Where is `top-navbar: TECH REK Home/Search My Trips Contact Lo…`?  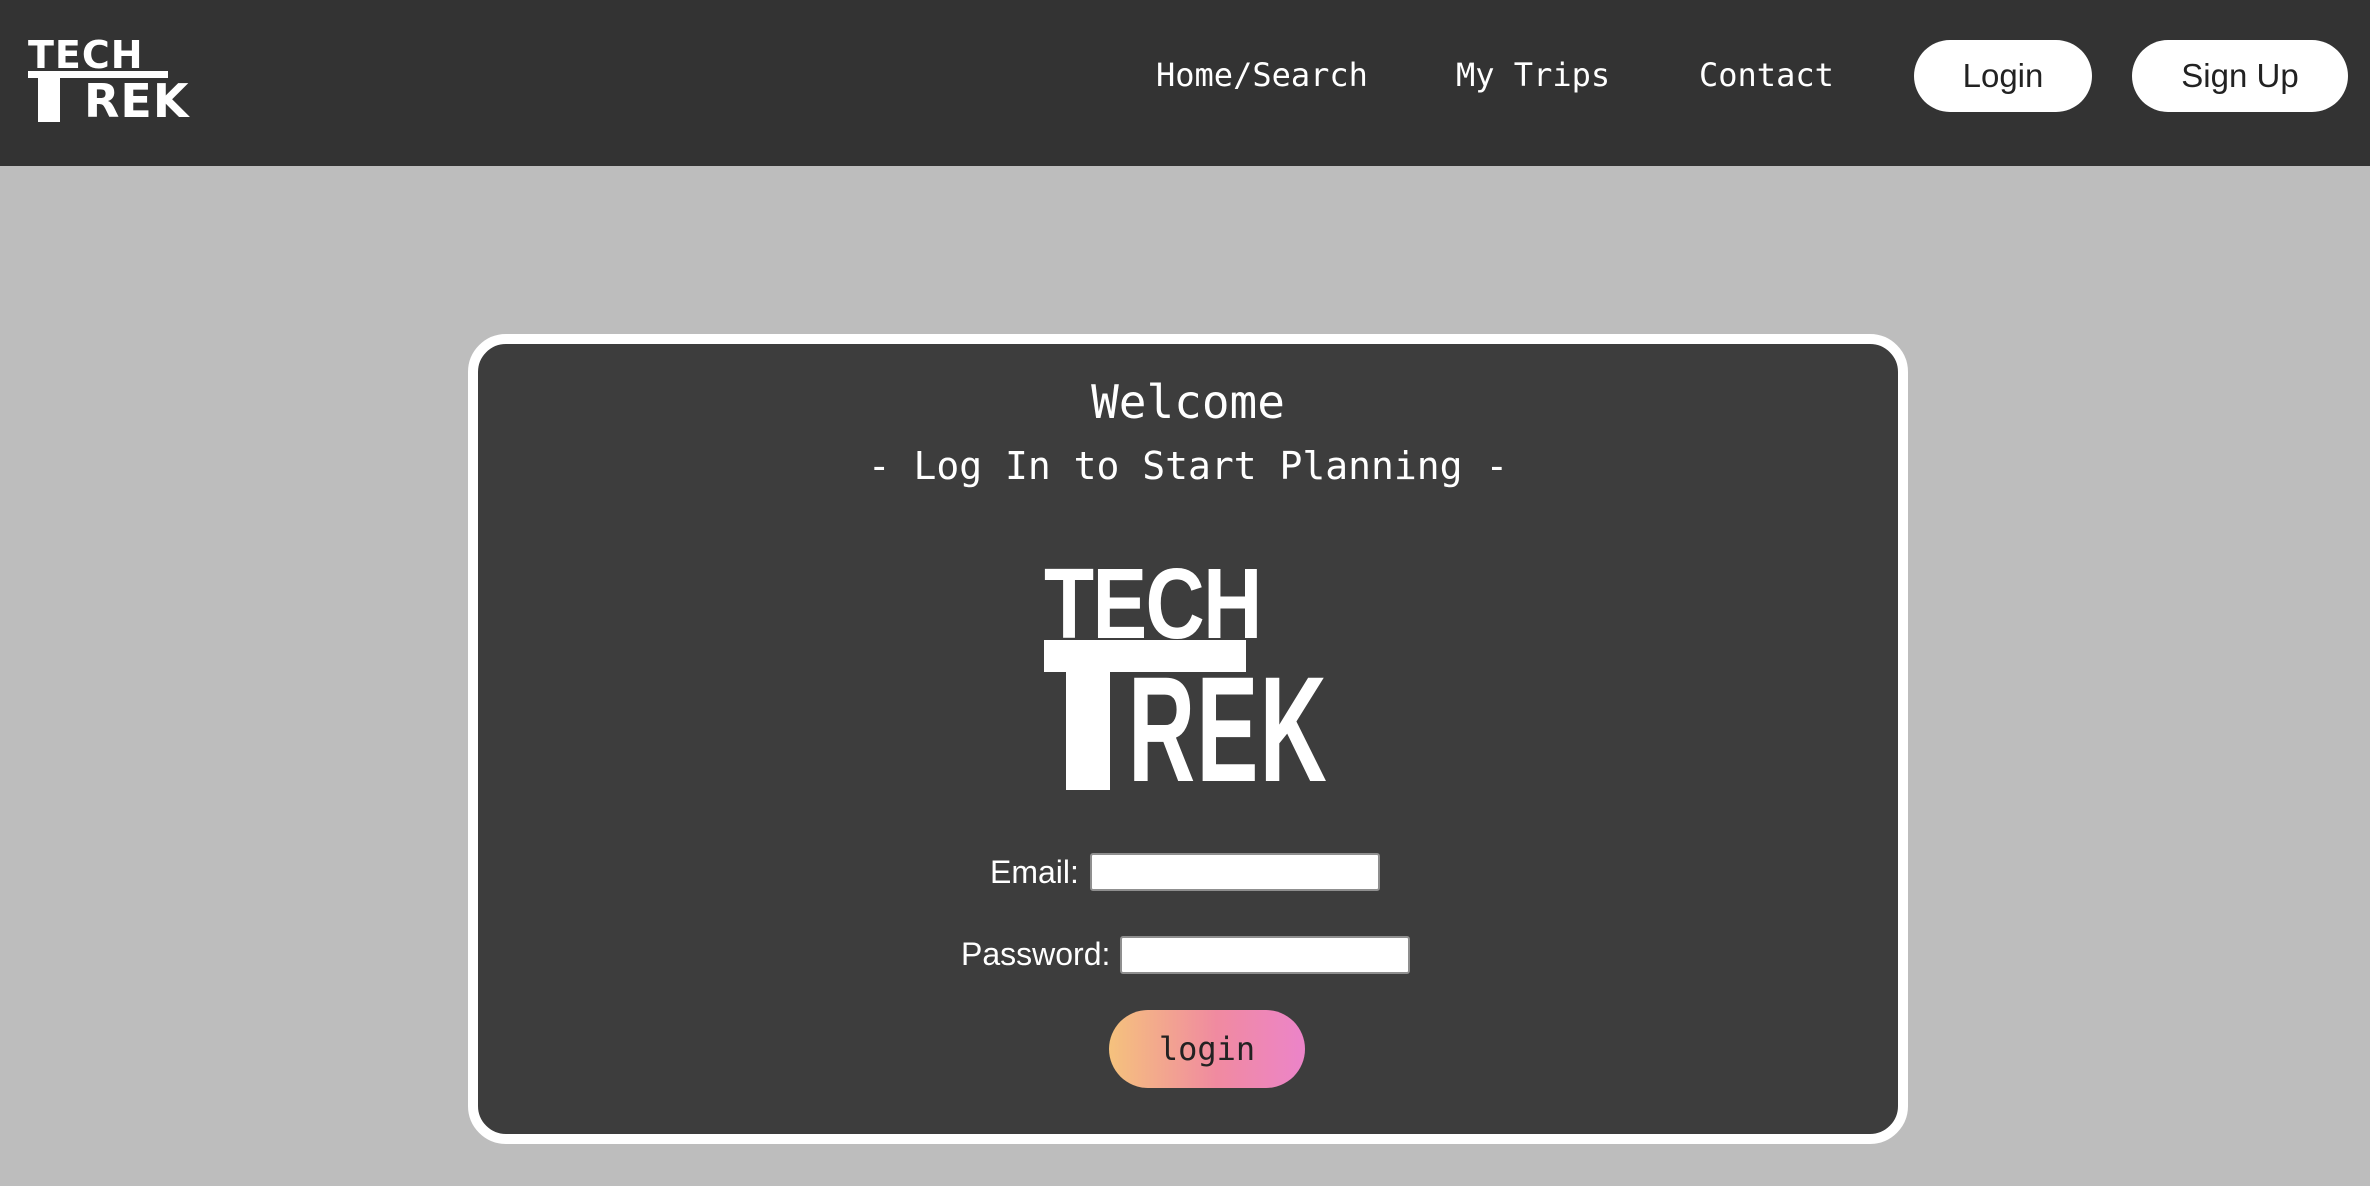
top-navbar: TECH REK Home/Search My Trips Contact Lo… is located at coordinates (1185, 83).